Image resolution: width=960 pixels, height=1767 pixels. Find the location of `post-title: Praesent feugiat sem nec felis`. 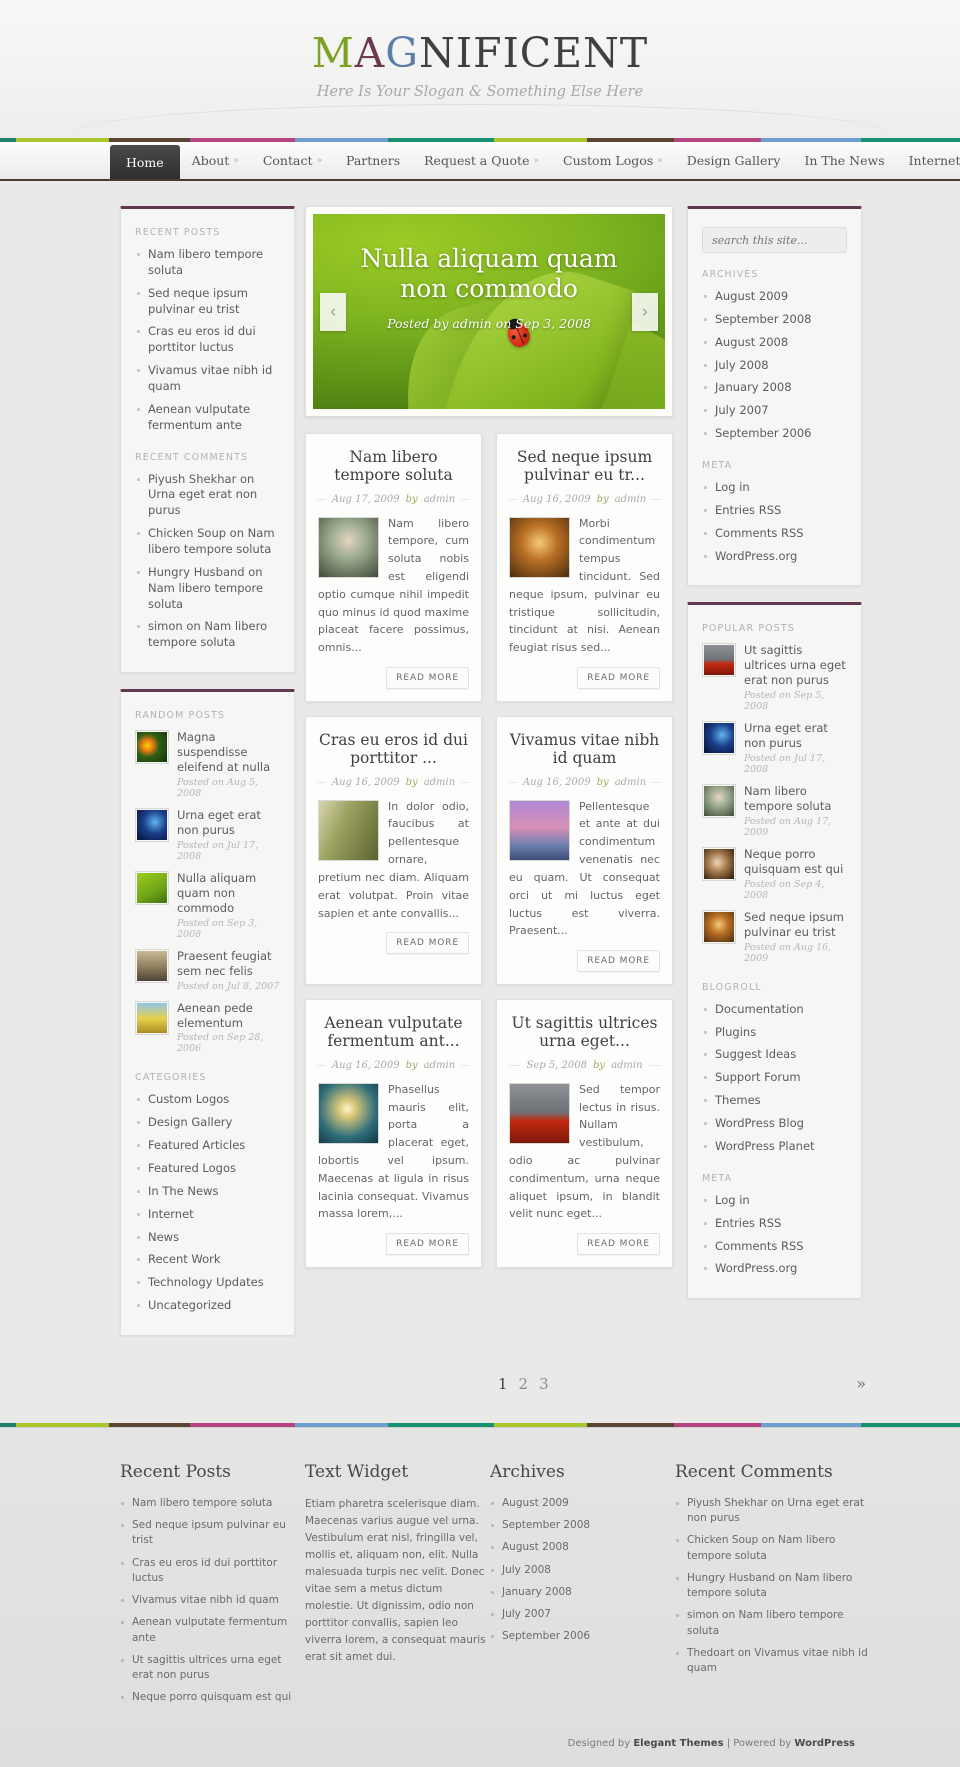

post-title: Praesent feugiat sem nec felis is located at coordinates (228, 964).